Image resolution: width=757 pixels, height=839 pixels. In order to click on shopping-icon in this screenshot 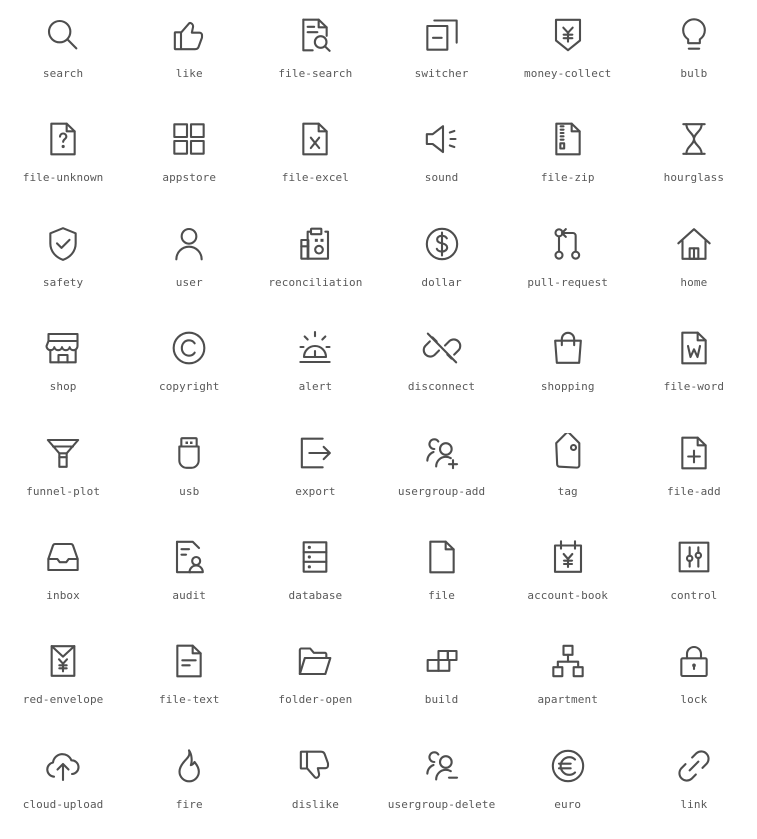, I will do `click(568, 348)`.